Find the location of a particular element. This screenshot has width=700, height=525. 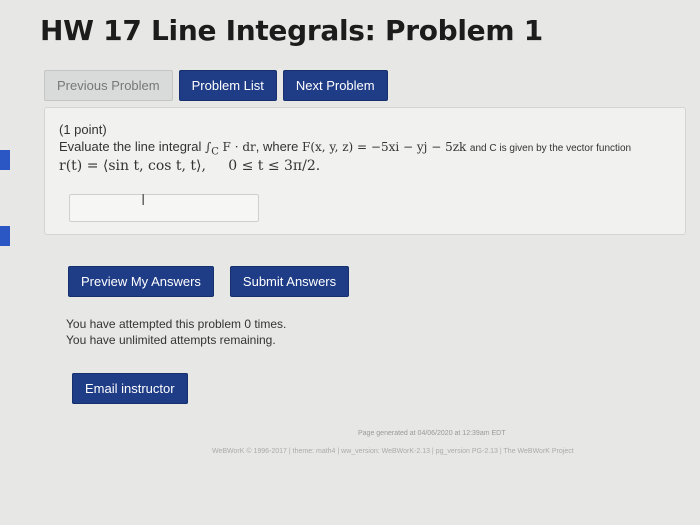

text-cursor-icon: I is located at coordinates (143, 200).